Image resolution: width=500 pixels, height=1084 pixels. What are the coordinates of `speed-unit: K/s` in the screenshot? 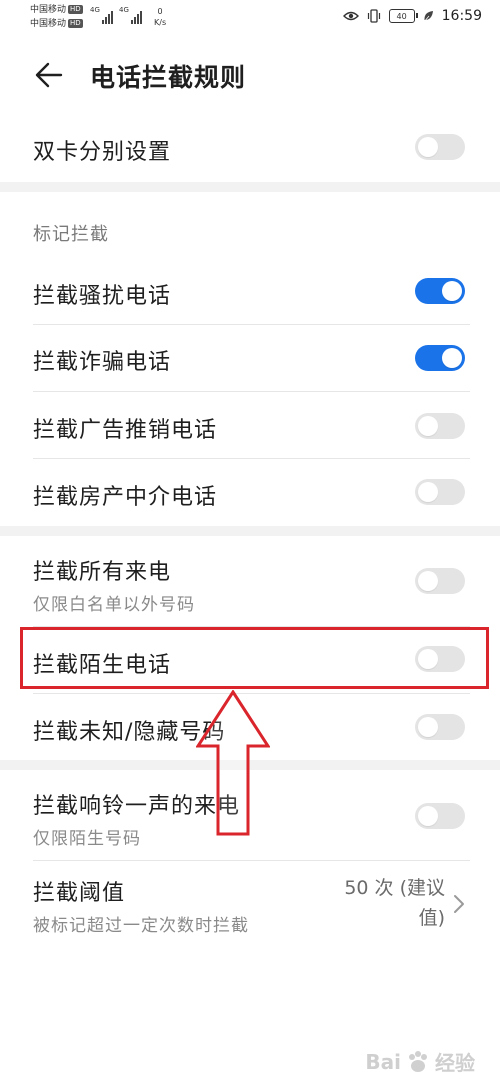 It's located at (160, 22).